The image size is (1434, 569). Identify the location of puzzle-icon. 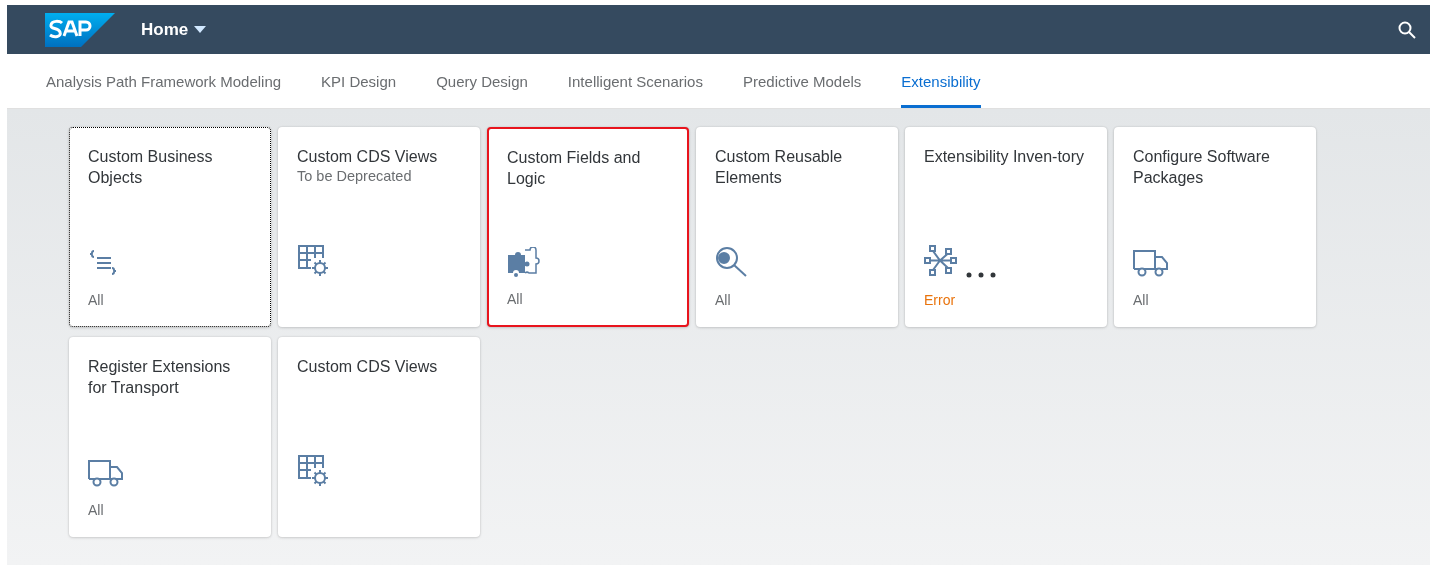
(524, 262).